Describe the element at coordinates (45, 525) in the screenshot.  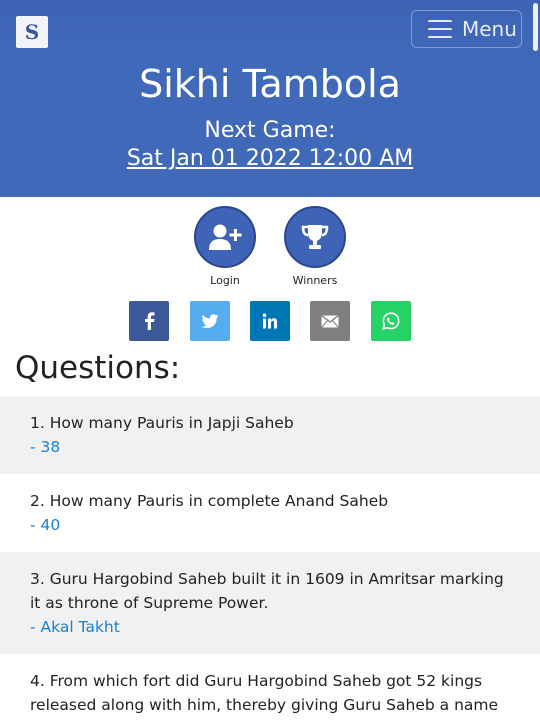
I see `answer-text: - 40` at that location.